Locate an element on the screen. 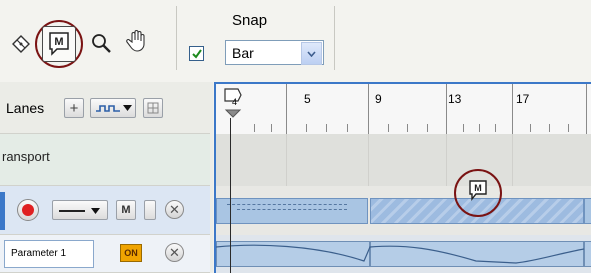 The width and height of the screenshot is (591, 273). parameter-name-field: Parameter 1 is located at coordinates (49, 254).